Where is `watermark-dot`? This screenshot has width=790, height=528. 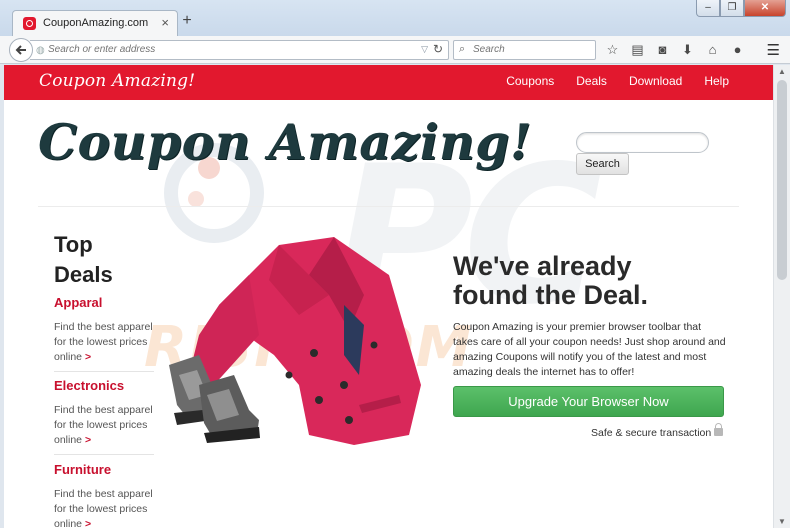 watermark-dot is located at coordinates (196, 199).